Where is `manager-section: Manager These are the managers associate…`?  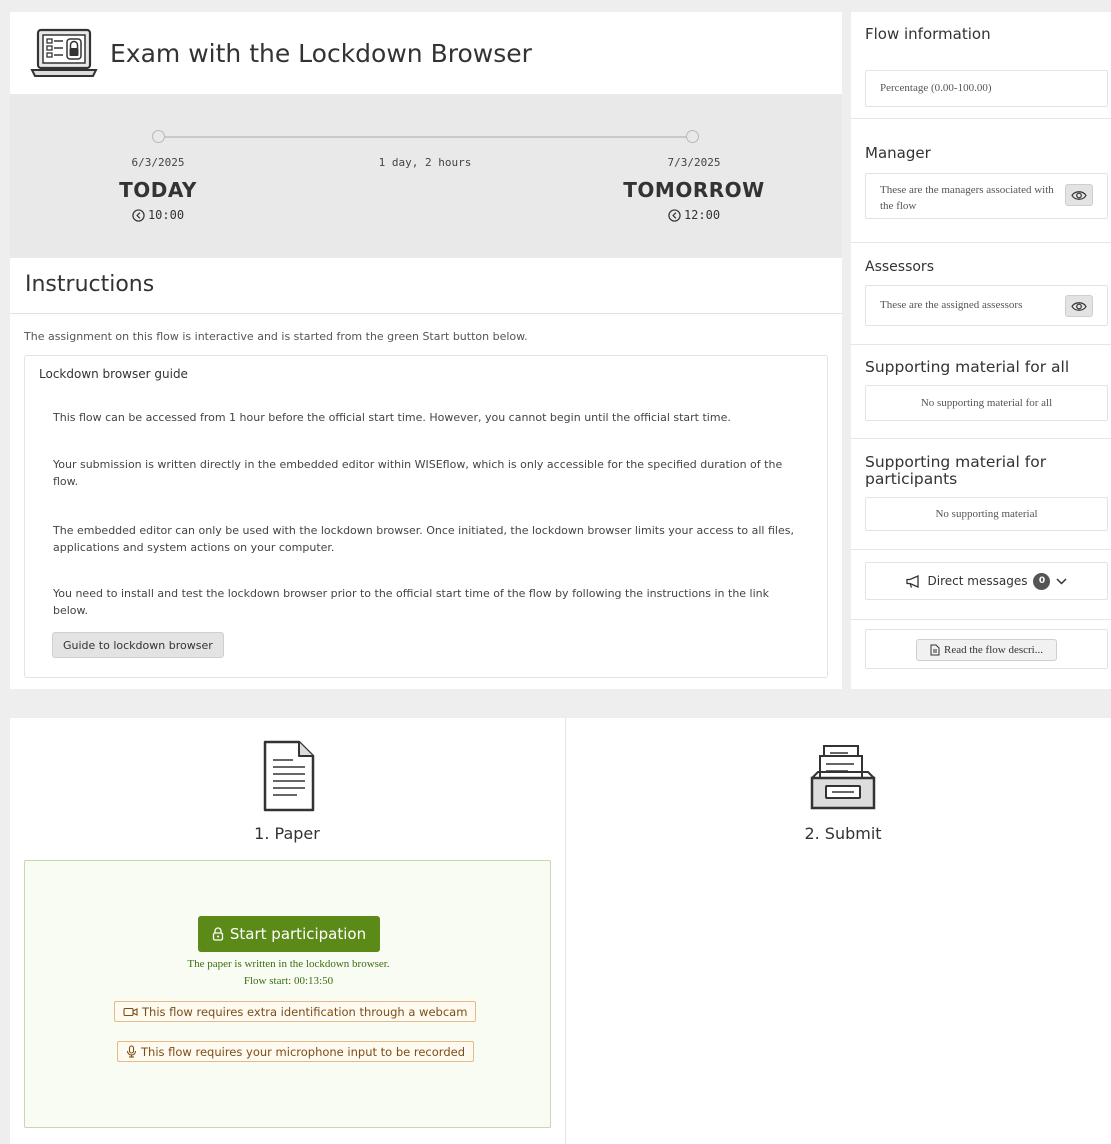
manager-section: Manager These are the managers associate… is located at coordinates (981, 181).